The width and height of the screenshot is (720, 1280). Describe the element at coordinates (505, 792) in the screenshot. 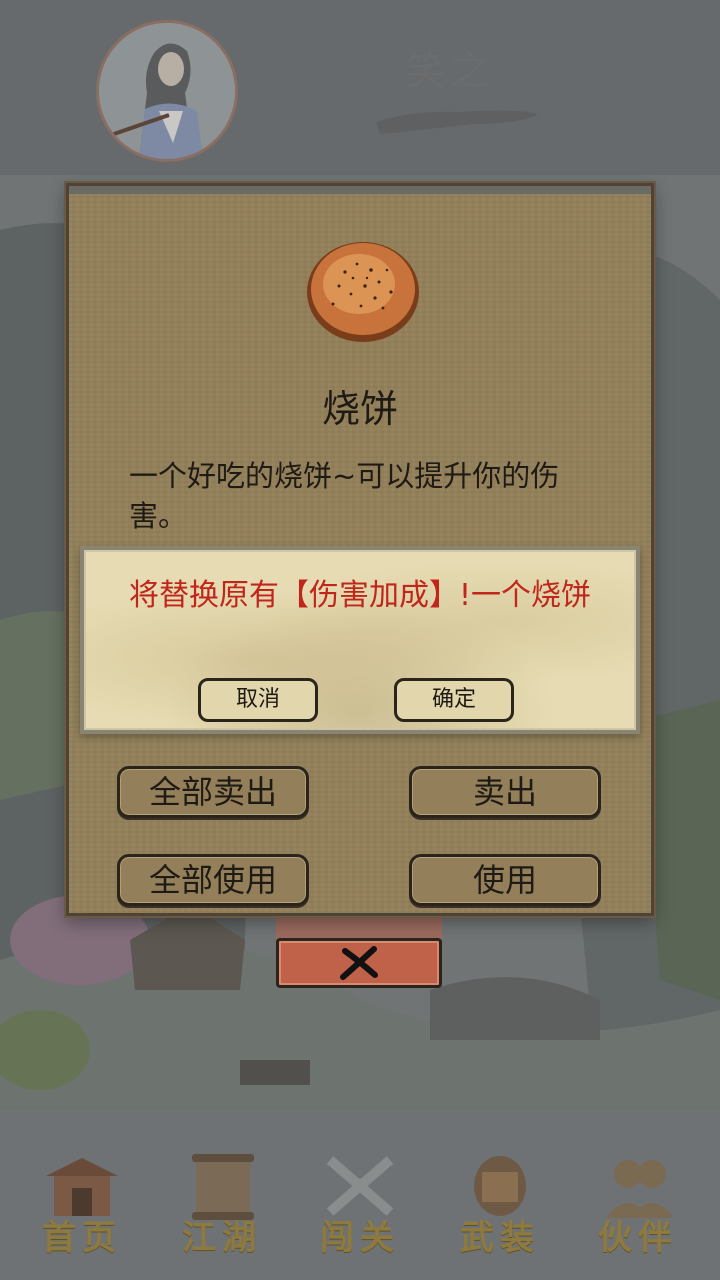

I see `sell-button: 卖出` at that location.